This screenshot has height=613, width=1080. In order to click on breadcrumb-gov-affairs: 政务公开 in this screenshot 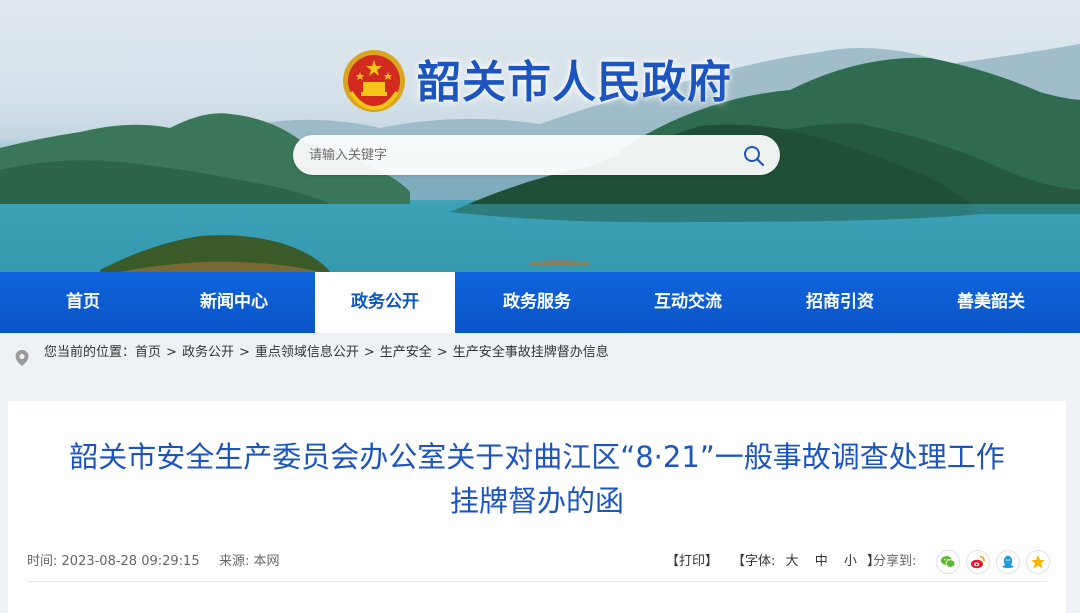, I will do `click(208, 352)`.